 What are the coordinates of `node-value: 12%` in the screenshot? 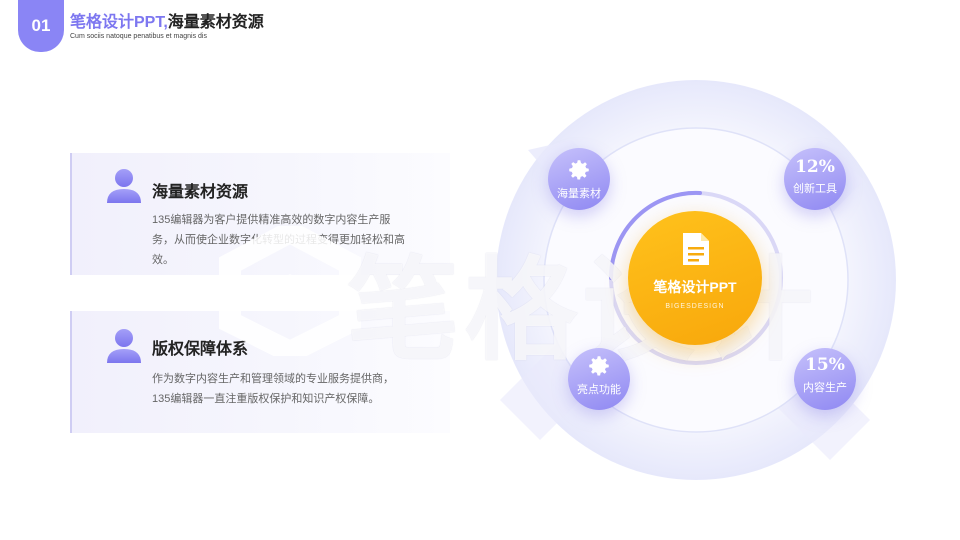 It's located at (815, 167).